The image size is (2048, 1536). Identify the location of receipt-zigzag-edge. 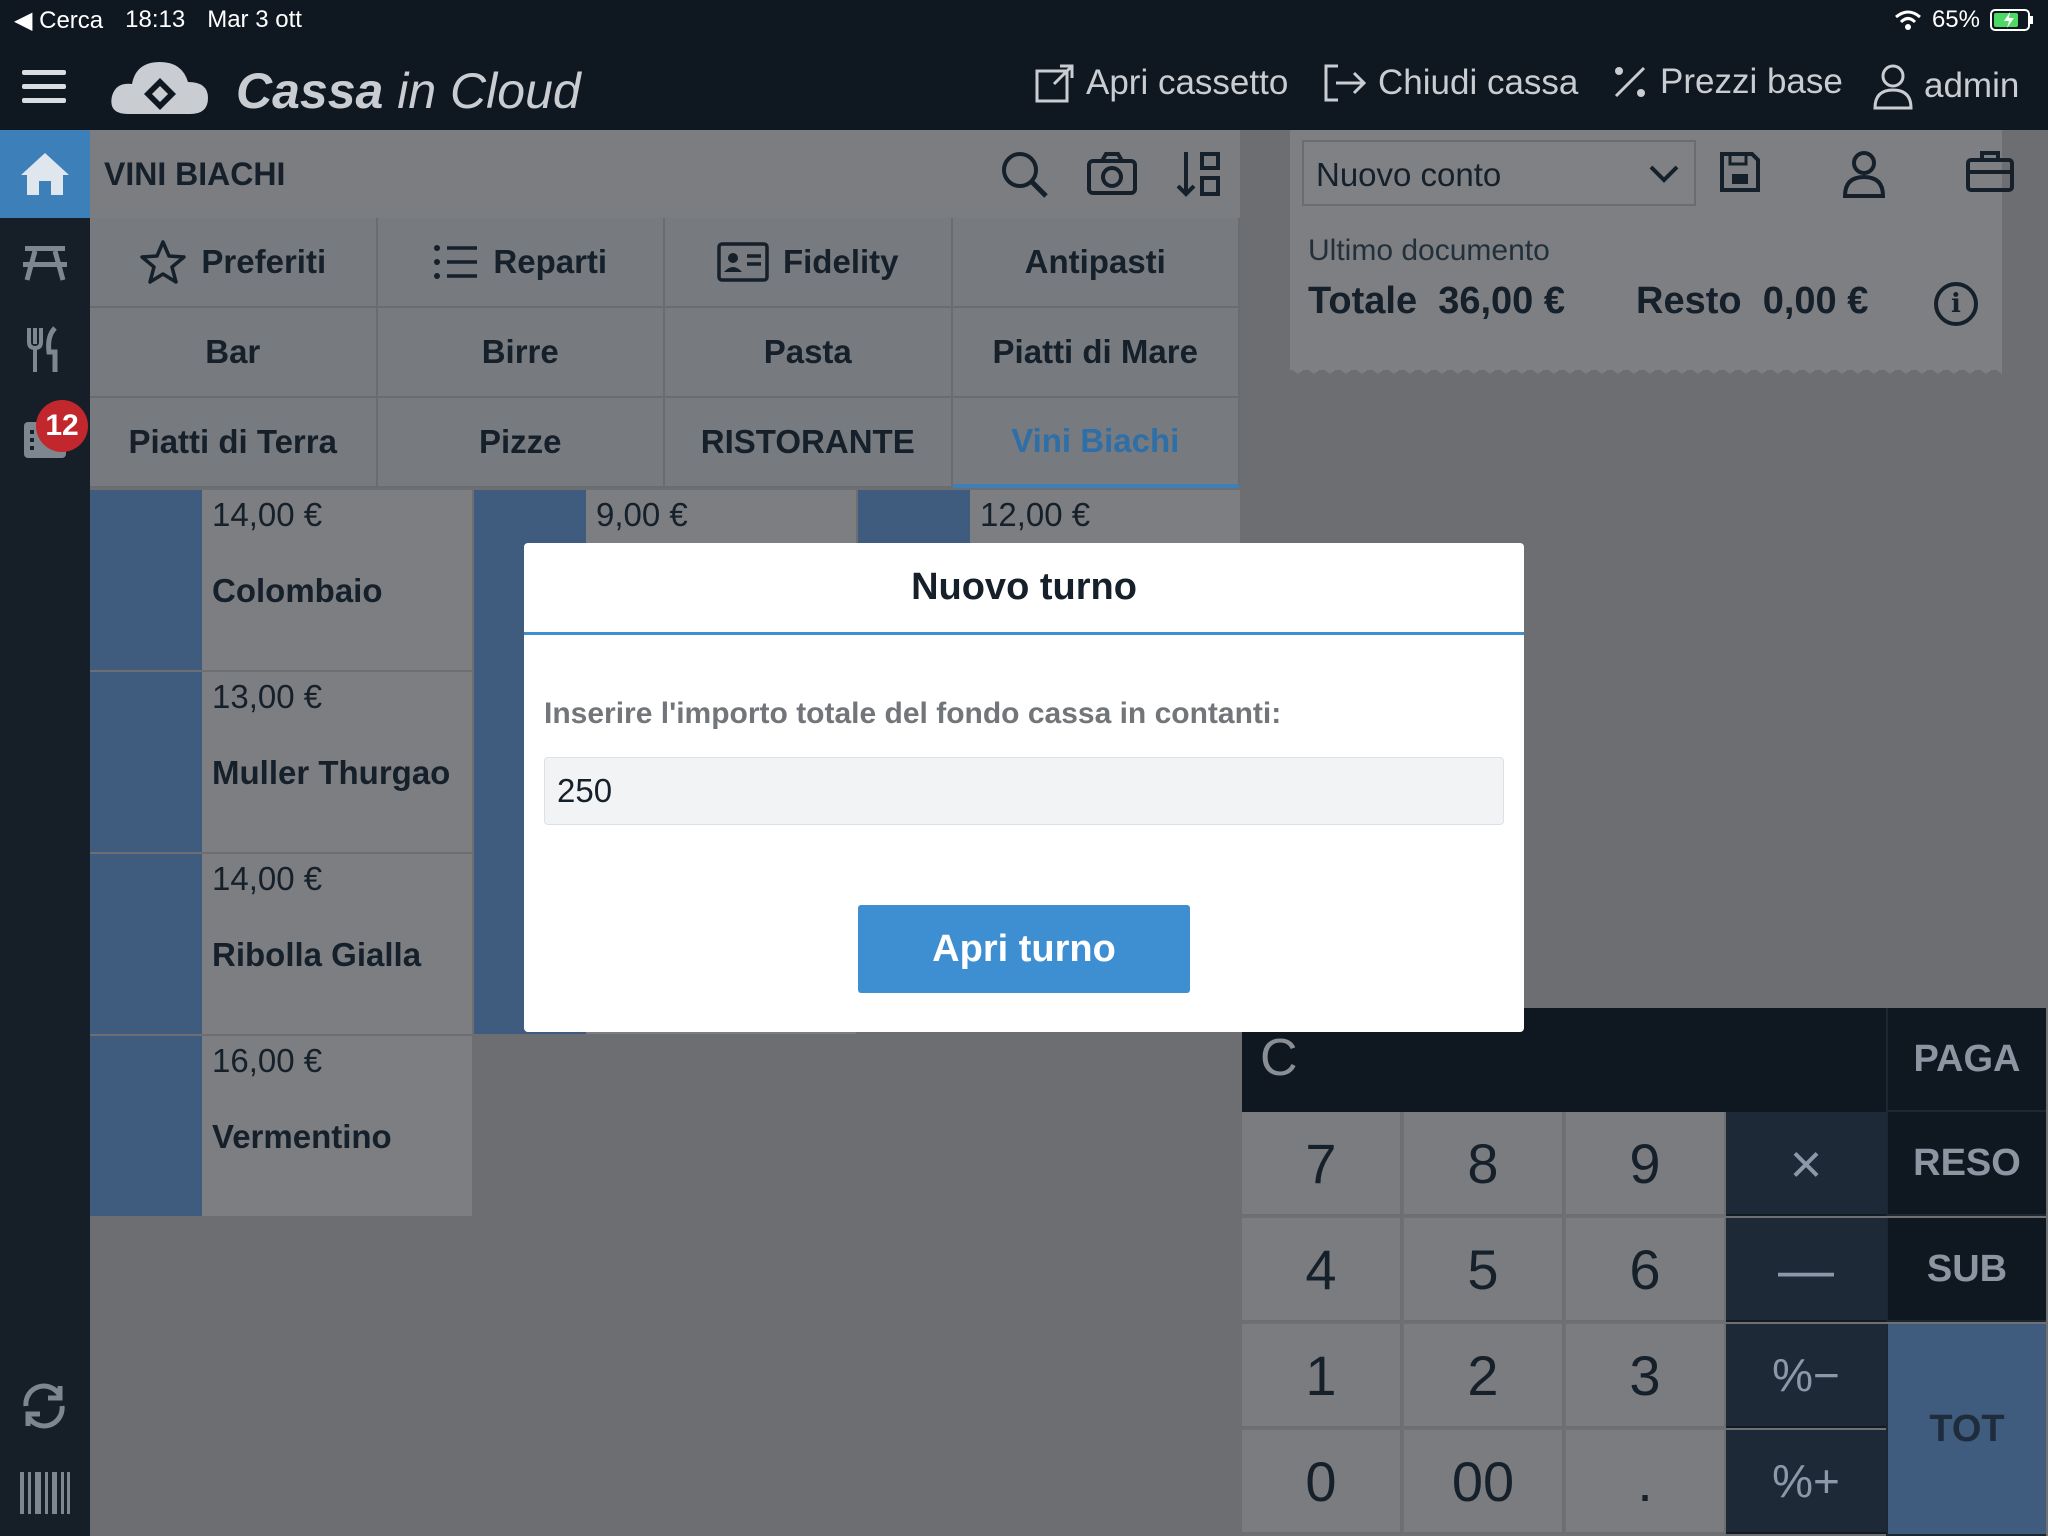
(1646, 368).